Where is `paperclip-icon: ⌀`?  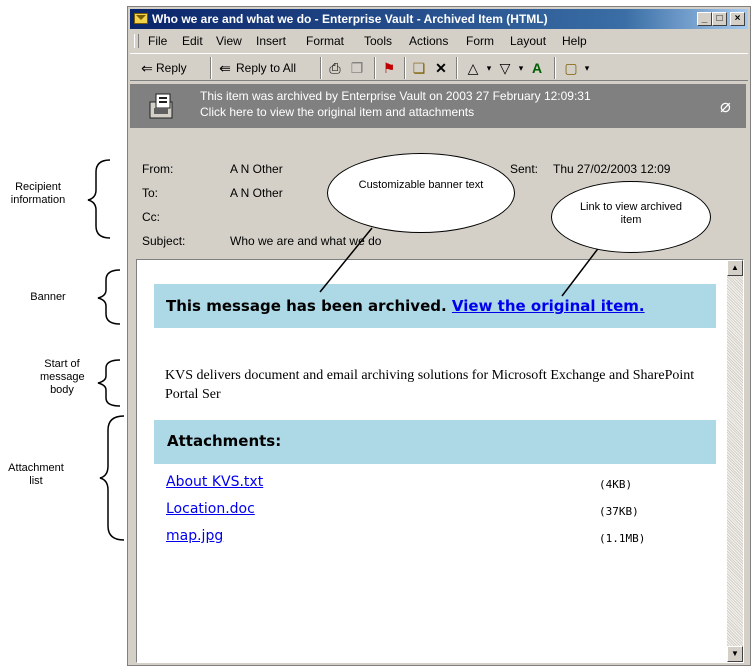
paperclip-icon: ⌀ is located at coordinates (725, 106).